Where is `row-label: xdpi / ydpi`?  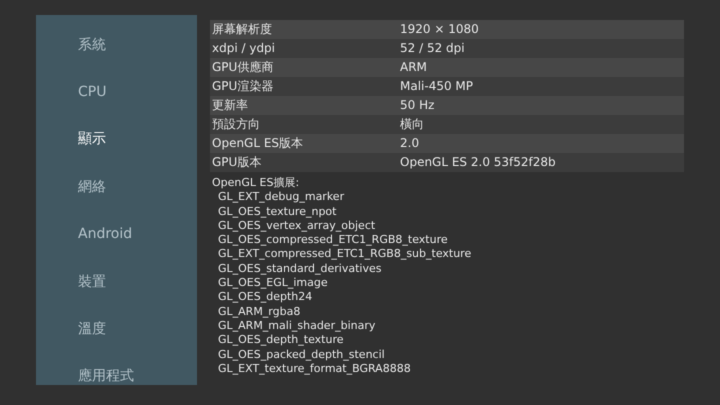
row-label: xdpi / ydpi is located at coordinates (244, 48).